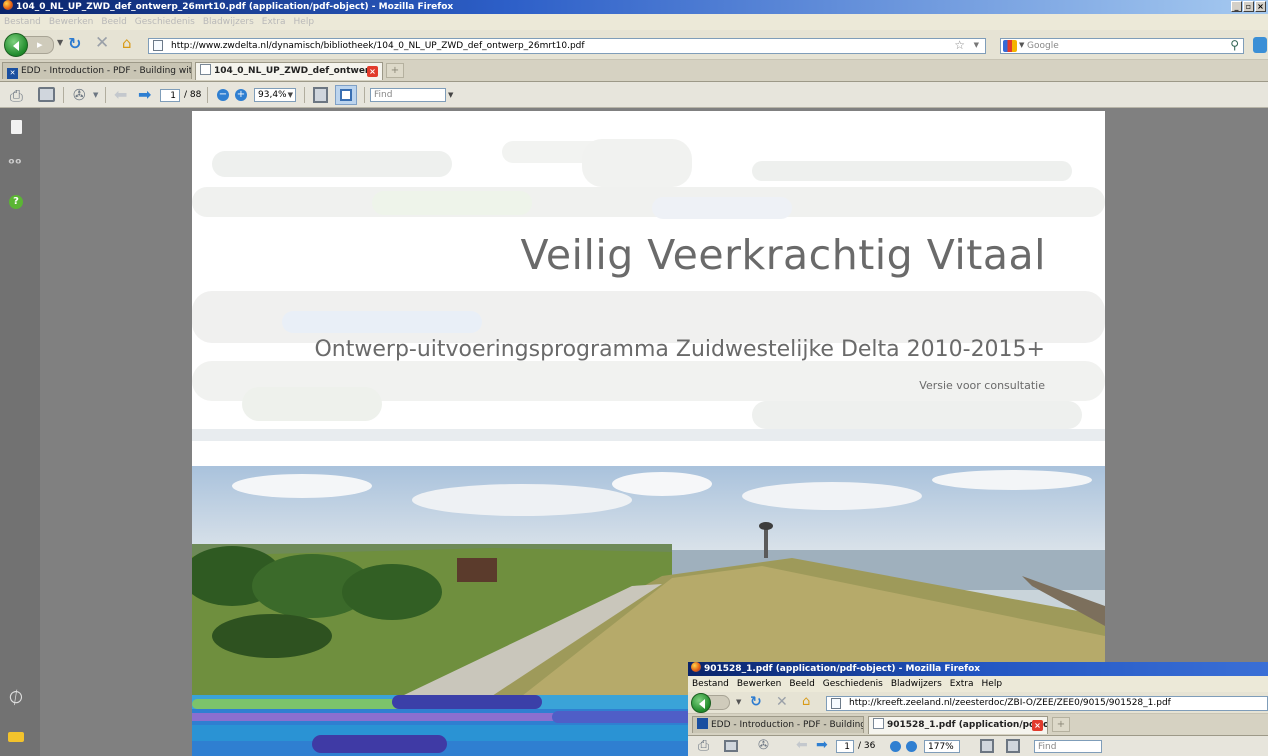 Image resolution: width=1268 pixels, height=756 pixels. I want to click on page-total: / 88, so click(193, 95).